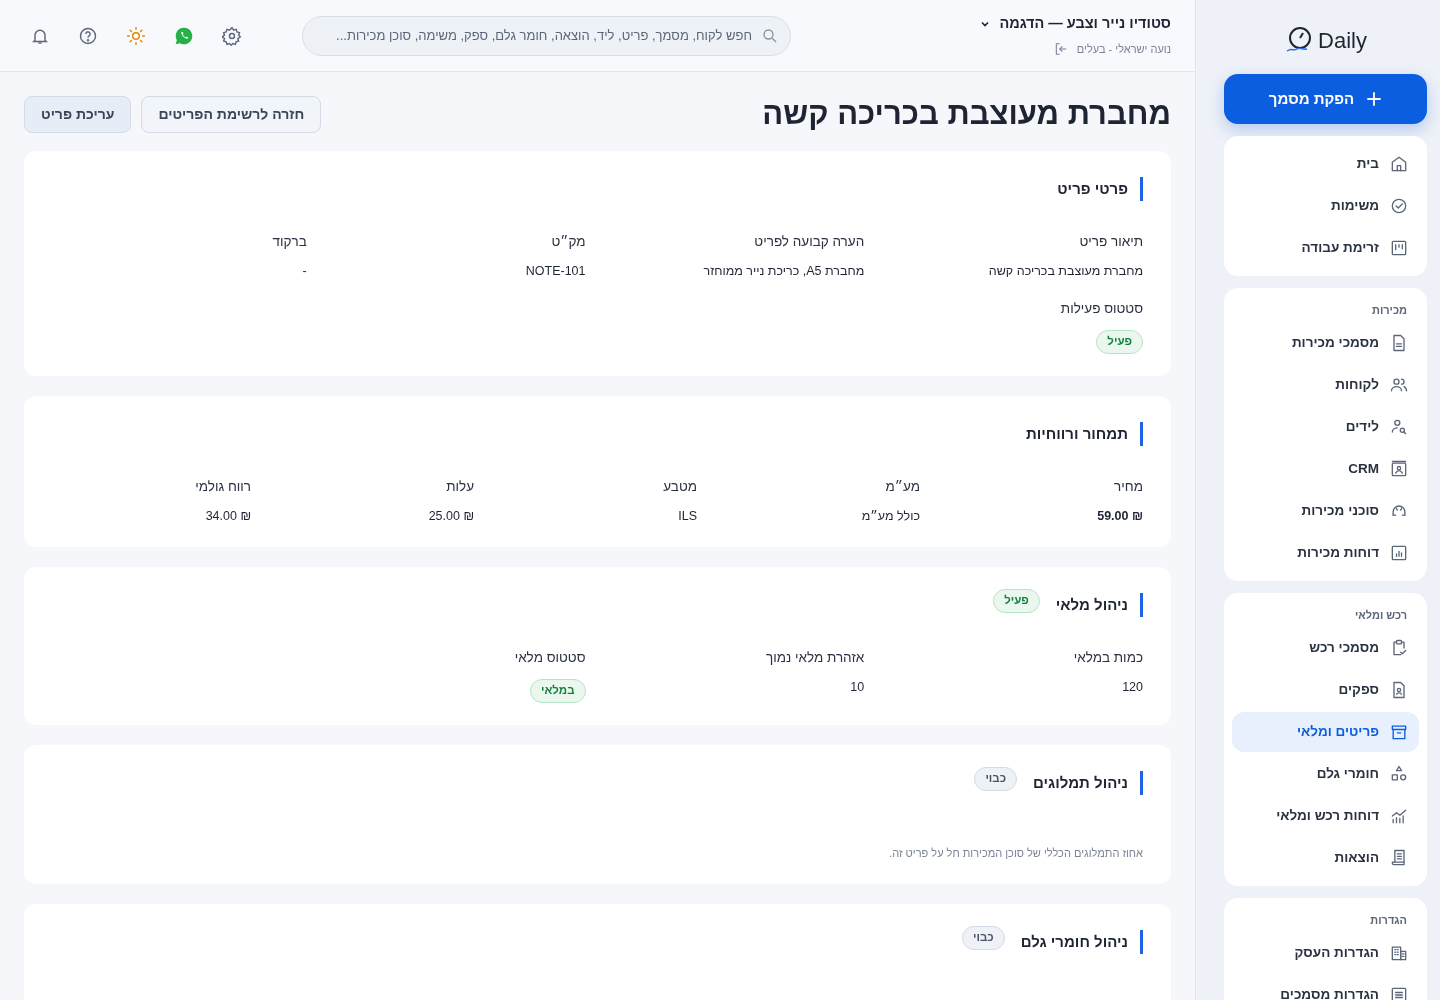 This screenshot has width=1440, height=1000. Describe the element at coordinates (1325, 511) in the screenshot. I see `sidebar-item: סוכני מכירות` at that location.